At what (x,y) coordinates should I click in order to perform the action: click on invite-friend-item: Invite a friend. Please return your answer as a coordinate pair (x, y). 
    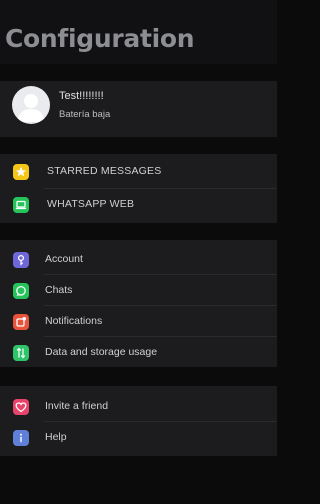
    Looking at the image, I should click on (138, 406).